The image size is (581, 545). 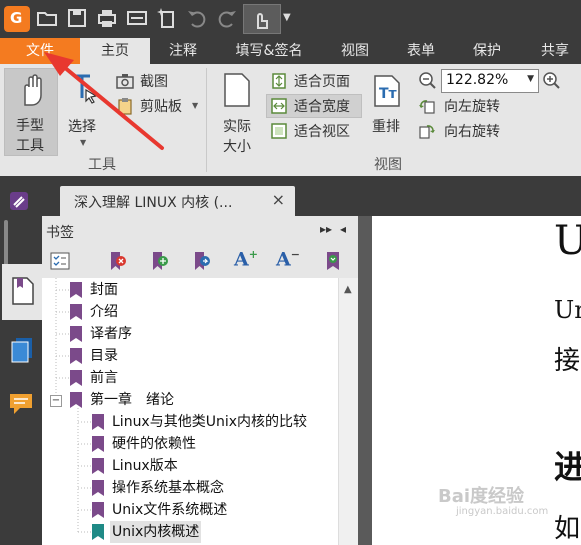 I want to click on quick-access-toolbar: G ▼, so click(x=290, y=19).